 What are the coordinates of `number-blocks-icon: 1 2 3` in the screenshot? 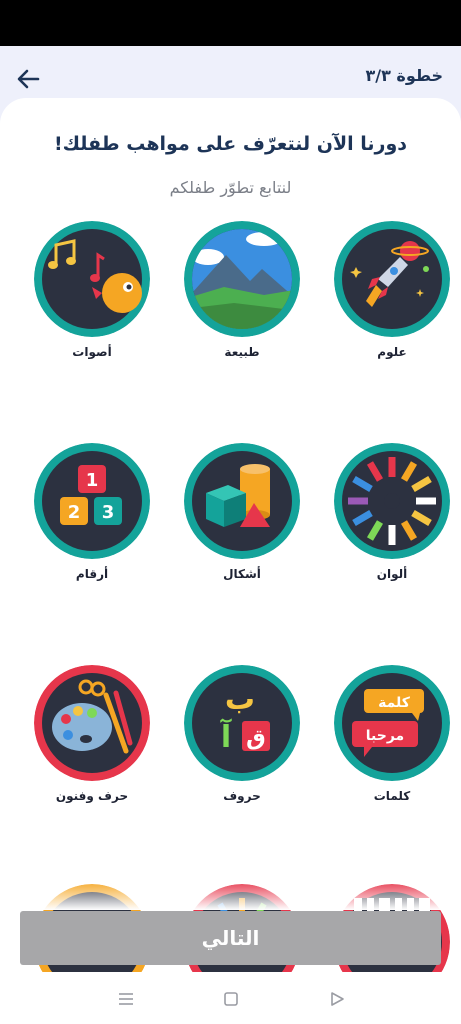 It's located at (92, 501).